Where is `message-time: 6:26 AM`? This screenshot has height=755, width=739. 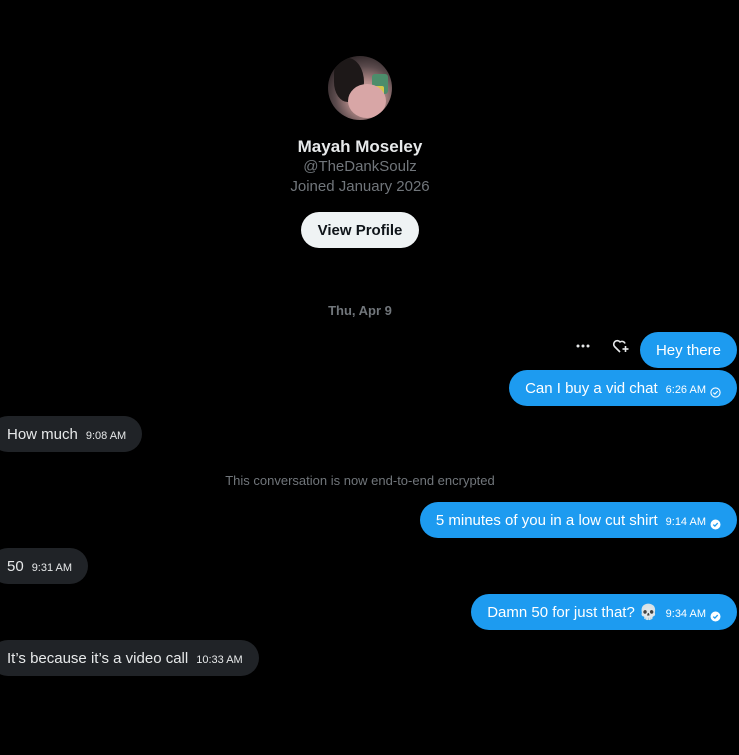
message-time: 6:26 AM is located at coordinates (685, 389).